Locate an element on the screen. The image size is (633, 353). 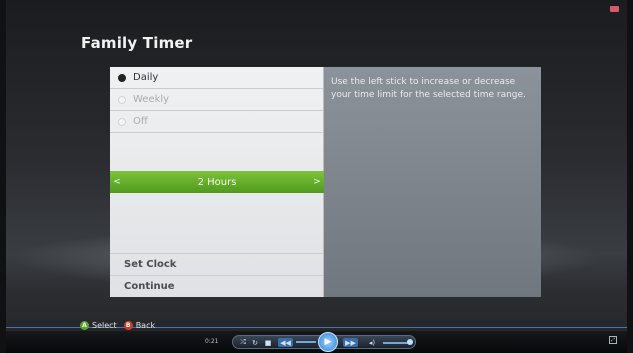
select-hint-label: Select is located at coordinates (104, 325).